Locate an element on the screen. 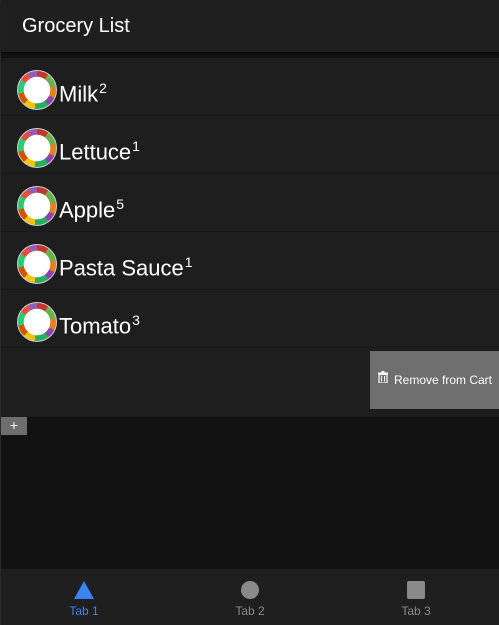 The width and height of the screenshot is (499, 625). list-item: Pasta Sauce1 is located at coordinates (250, 261).